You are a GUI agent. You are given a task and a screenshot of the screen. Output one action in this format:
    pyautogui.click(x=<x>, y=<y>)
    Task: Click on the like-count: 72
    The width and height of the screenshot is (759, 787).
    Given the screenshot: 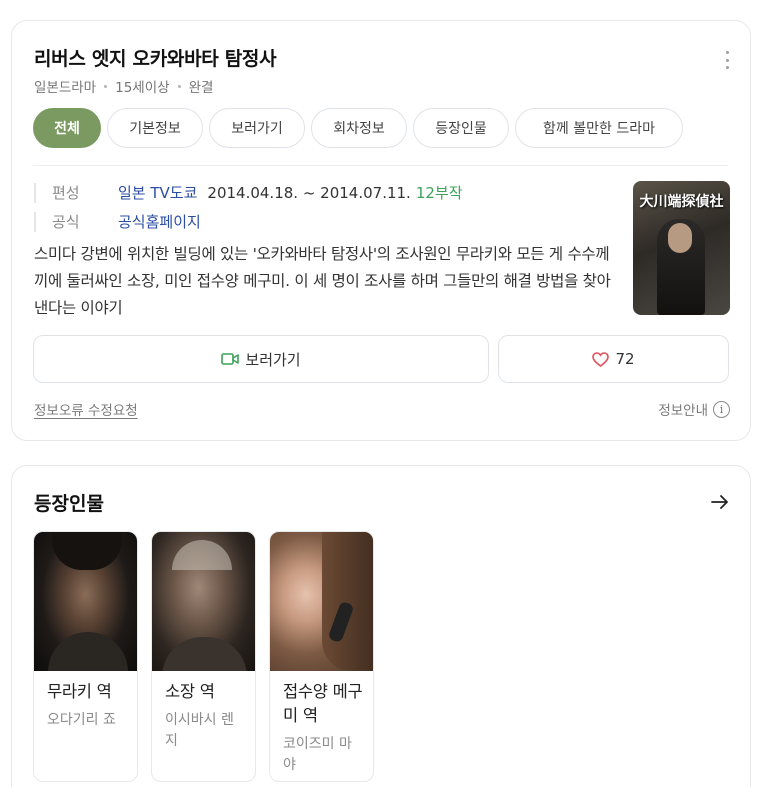 What is the action you would take?
    pyautogui.click(x=625, y=359)
    